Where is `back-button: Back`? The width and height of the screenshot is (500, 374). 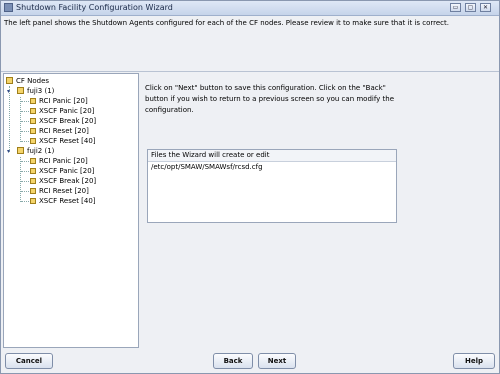 back-button: Back is located at coordinates (233, 361).